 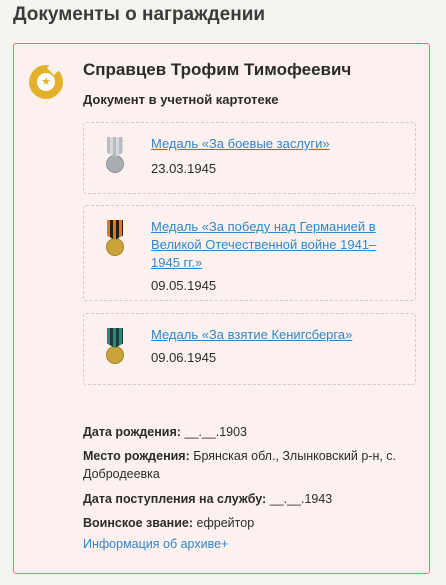 I want to click on section-title: Документы о награждении, so click(x=139, y=14).